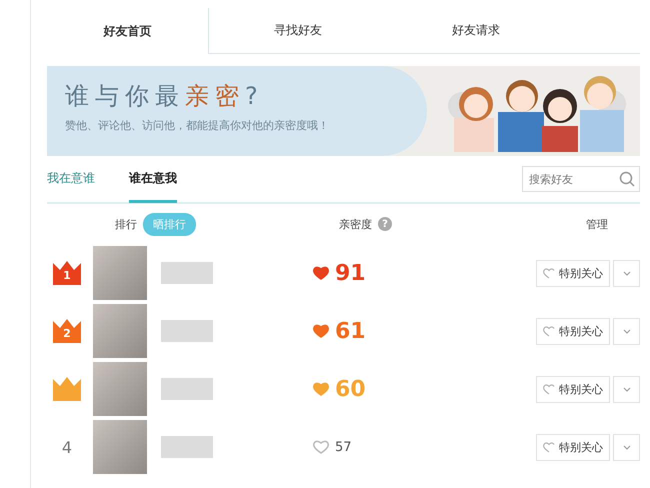 The width and height of the screenshot is (650, 488). I want to click on intimacy-score: 61, so click(350, 331).